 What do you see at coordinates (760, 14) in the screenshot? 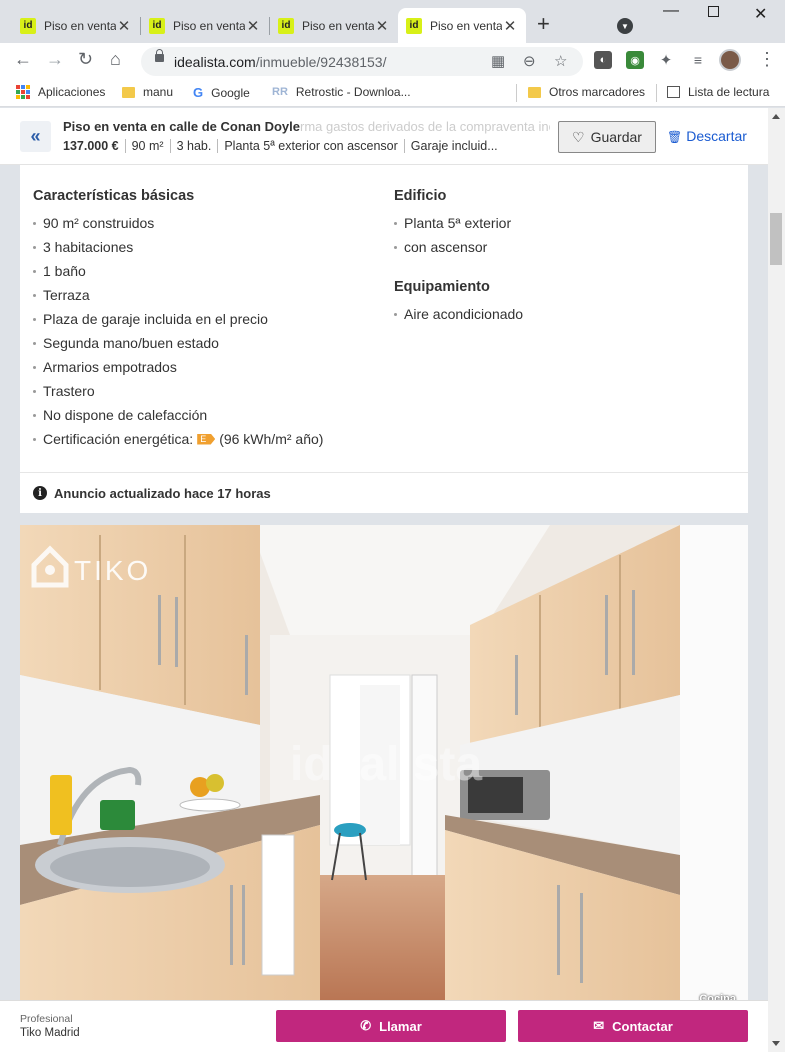
I see `close-window-icon: ✕` at bounding box center [760, 14].